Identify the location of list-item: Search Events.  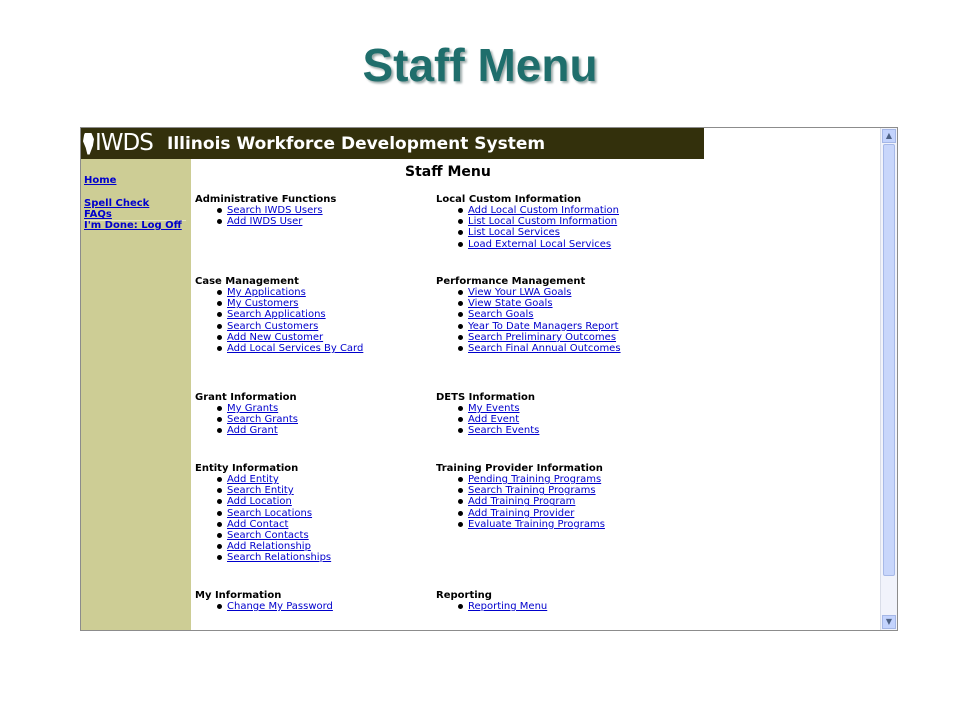
(567, 430).